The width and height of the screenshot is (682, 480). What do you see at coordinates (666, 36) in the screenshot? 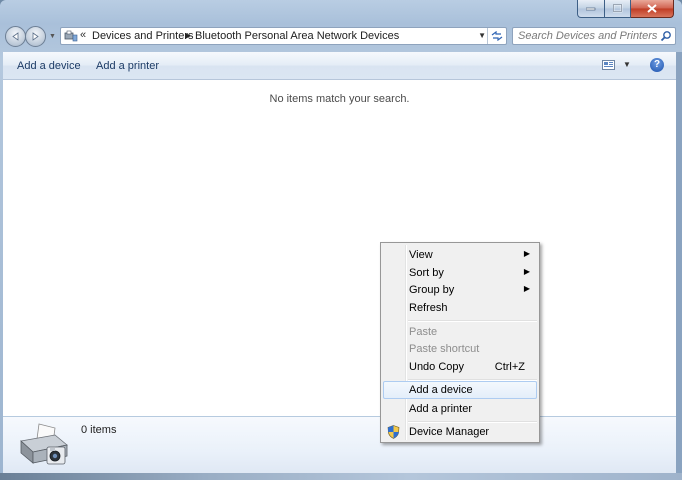
I see `search-icon` at bounding box center [666, 36].